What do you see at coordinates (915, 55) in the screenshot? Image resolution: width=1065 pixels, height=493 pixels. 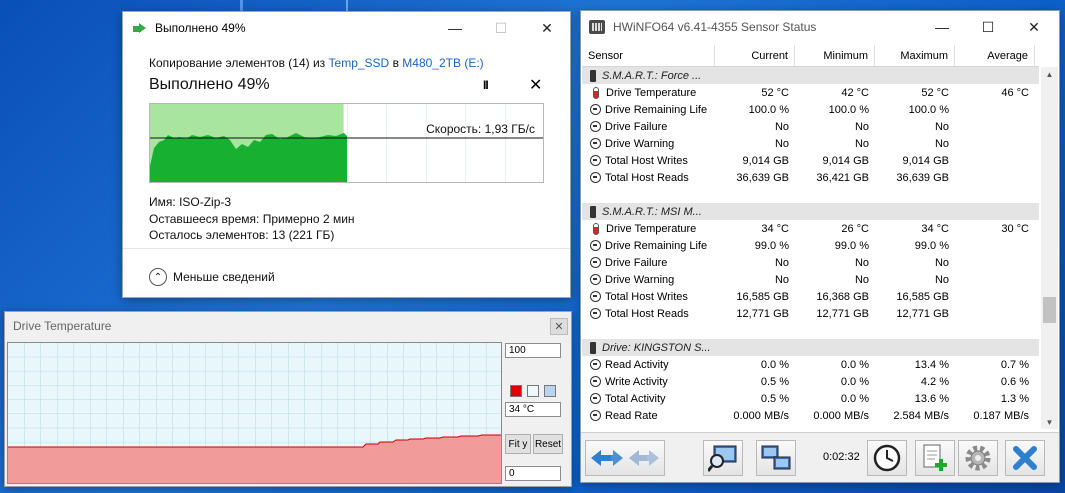 I see `column-maximum: Maximum` at bounding box center [915, 55].